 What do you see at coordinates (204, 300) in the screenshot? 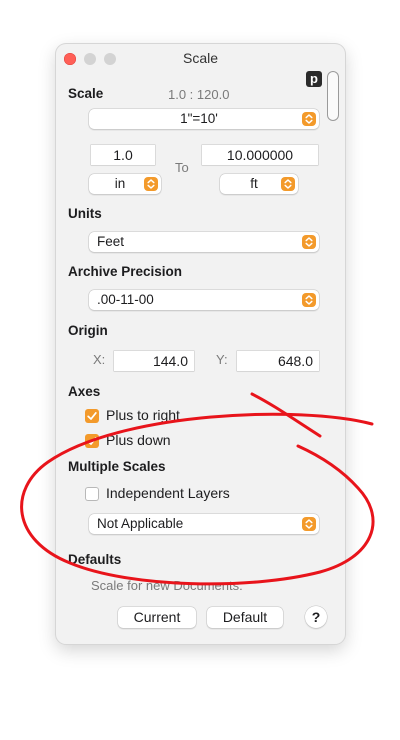
I see `archive-precision-select: .00-11-00` at bounding box center [204, 300].